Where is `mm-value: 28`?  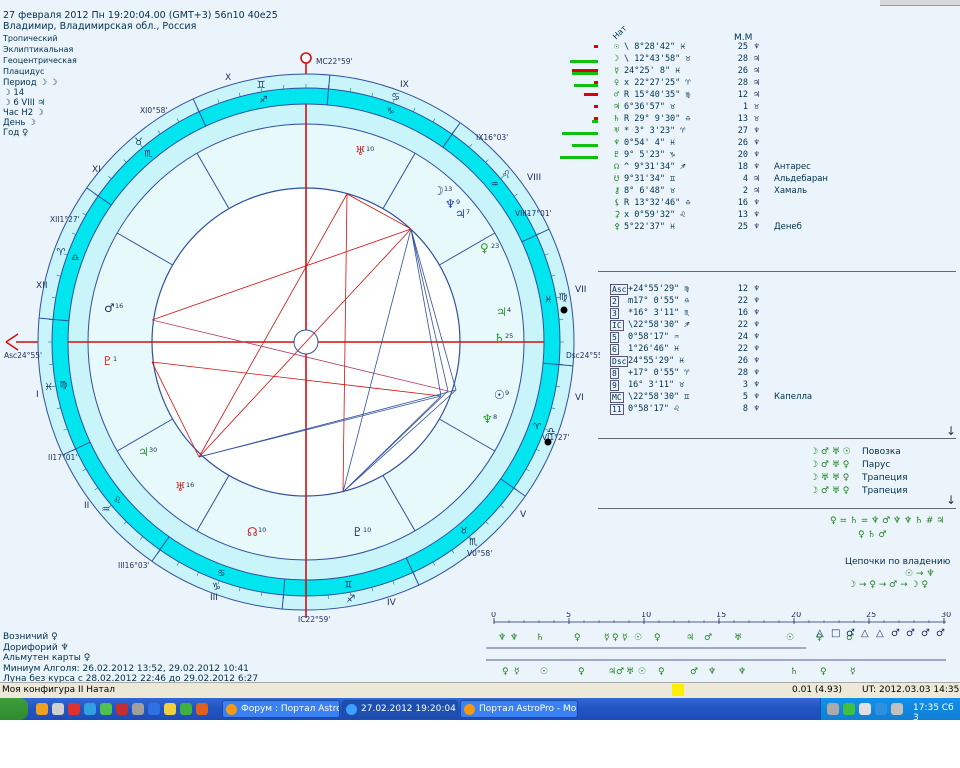
mm-value: 28 is located at coordinates (742, 373).